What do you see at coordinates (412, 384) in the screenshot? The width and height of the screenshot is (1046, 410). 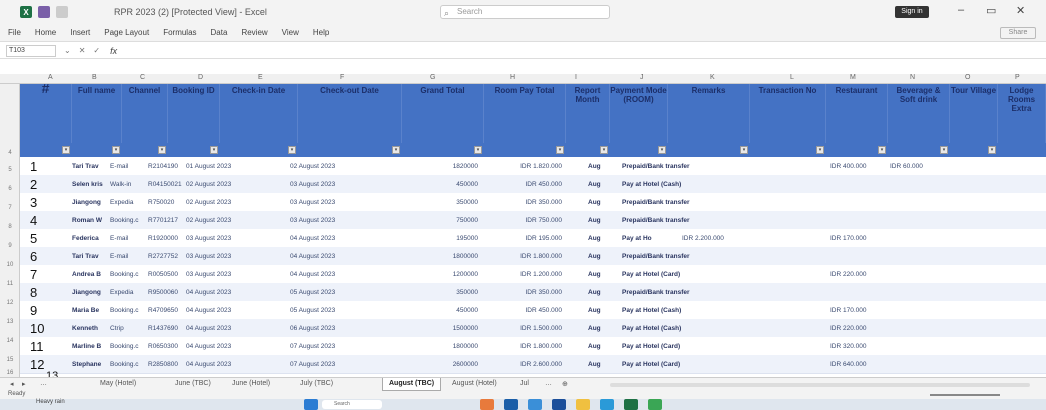 I see `sheet-tab-active: August (TBC)` at bounding box center [412, 384].